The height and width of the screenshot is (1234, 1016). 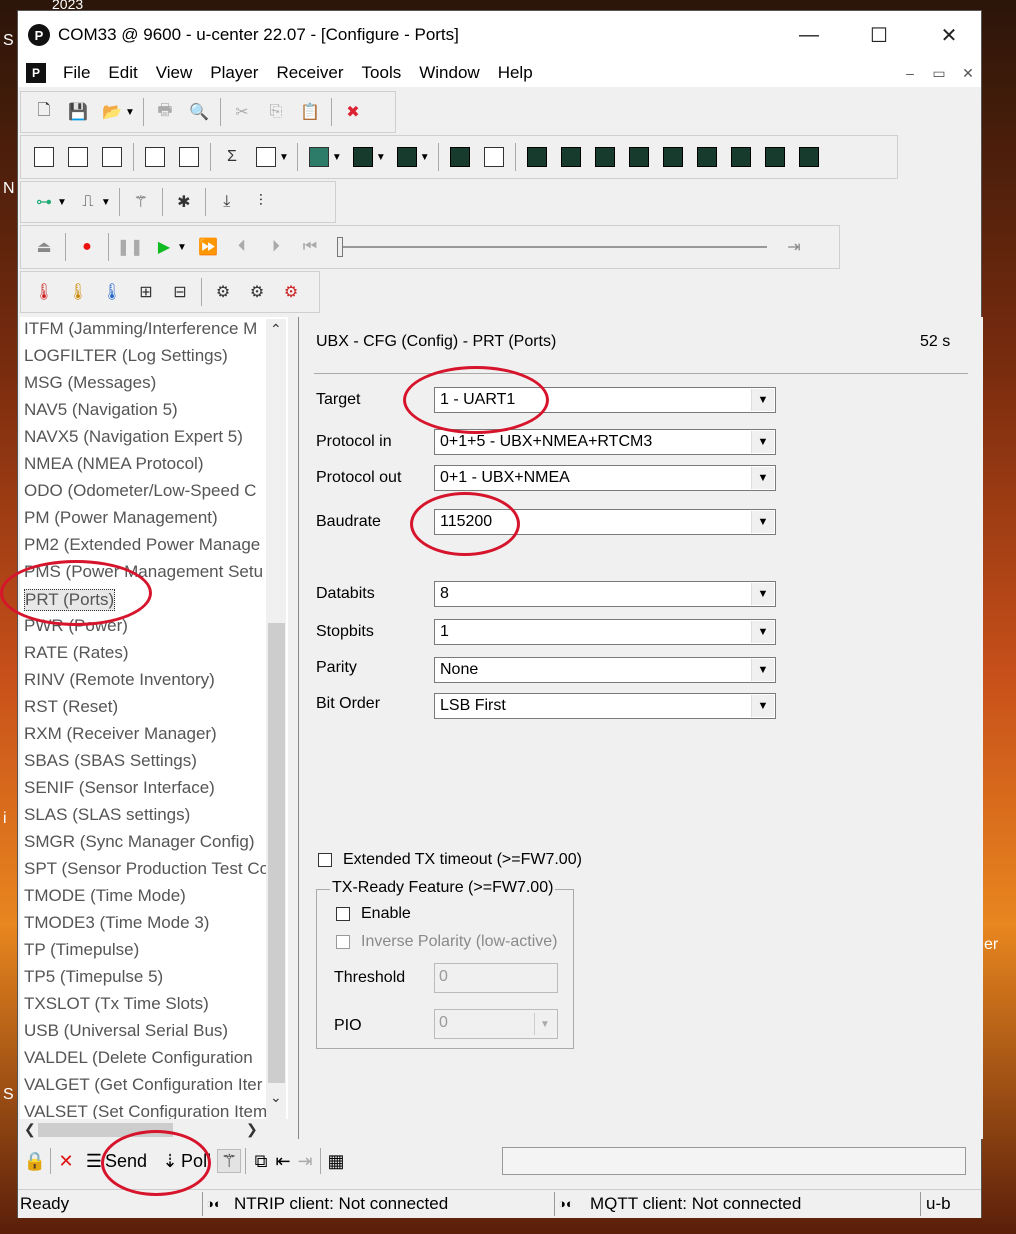 What do you see at coordinates (122, 73) in the screenshot?
I see `menu-edit: Edit` at bounding box center [122, 73].